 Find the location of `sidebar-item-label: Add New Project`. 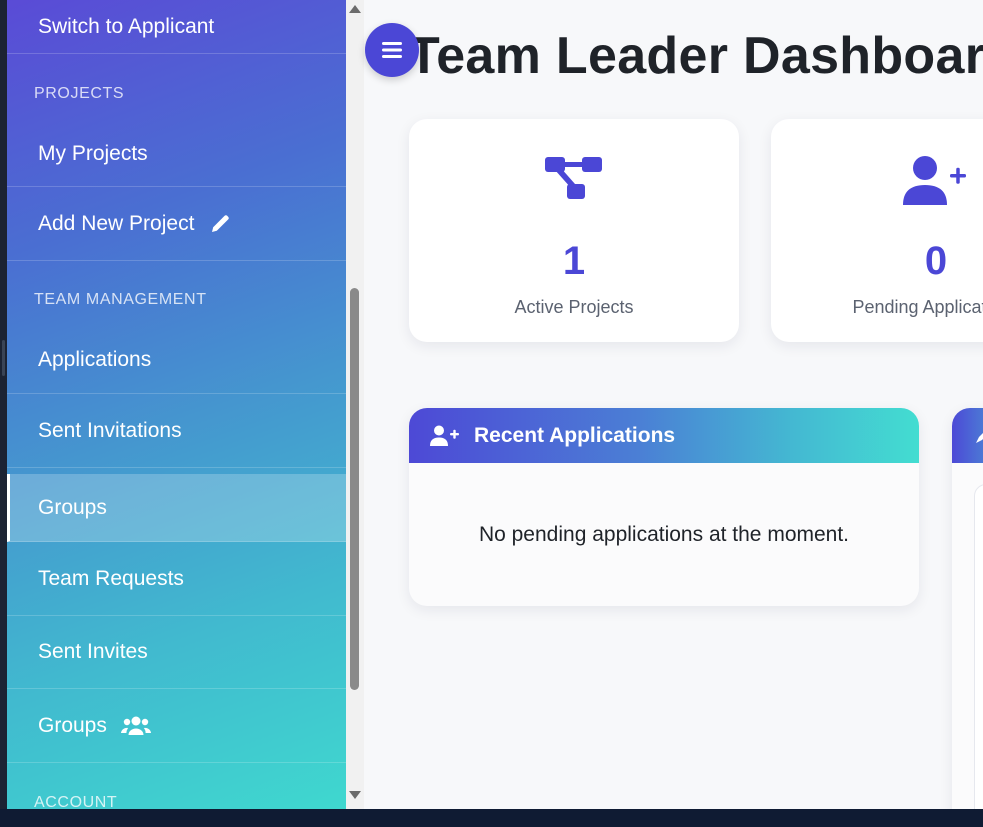

sidebar-item-label: Add New Project is located at coordinates (116, 223).